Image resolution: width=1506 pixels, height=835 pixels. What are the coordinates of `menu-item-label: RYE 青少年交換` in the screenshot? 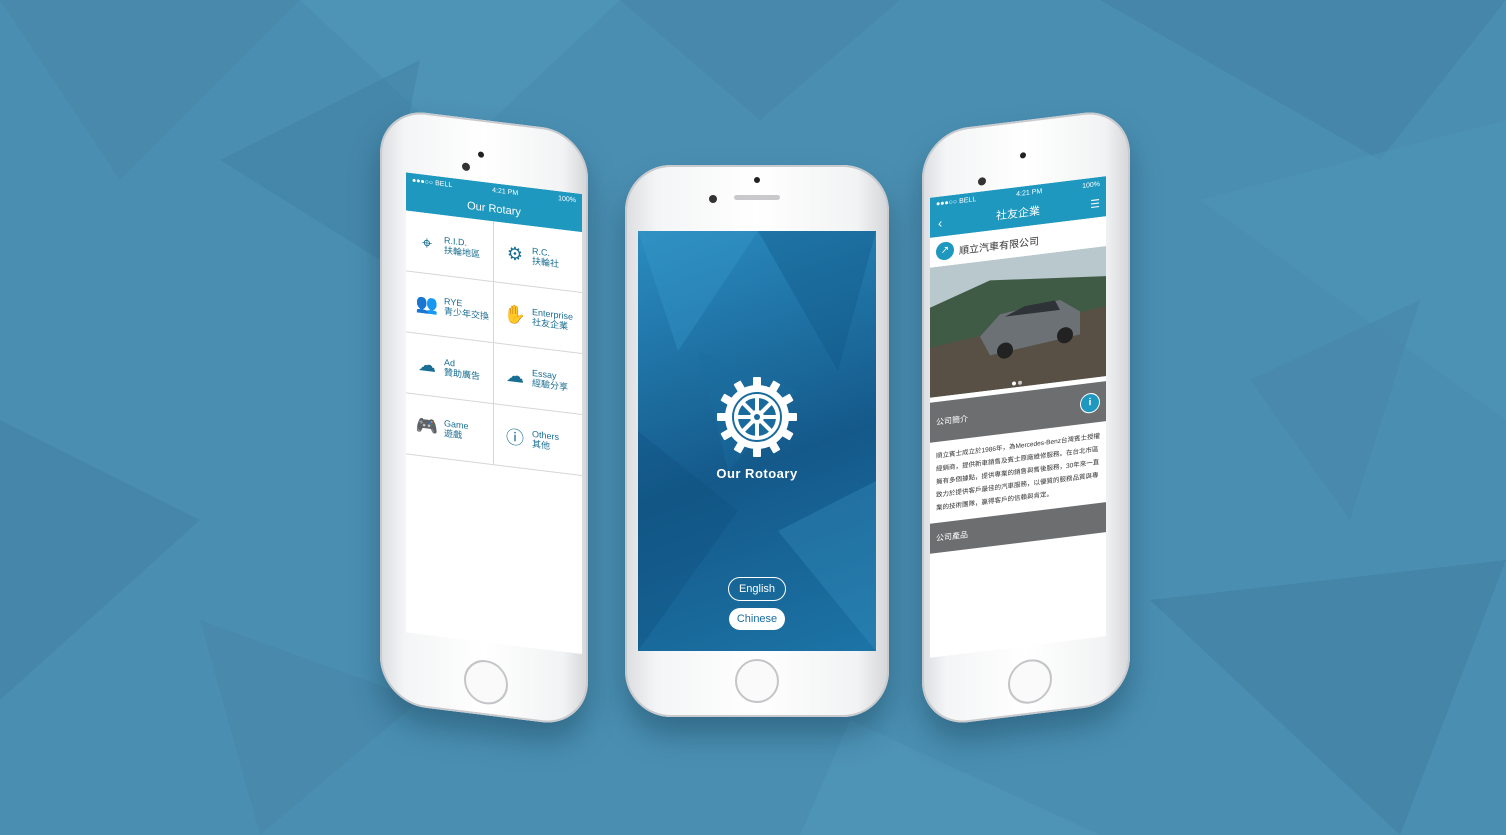 It's located at (466, 309).